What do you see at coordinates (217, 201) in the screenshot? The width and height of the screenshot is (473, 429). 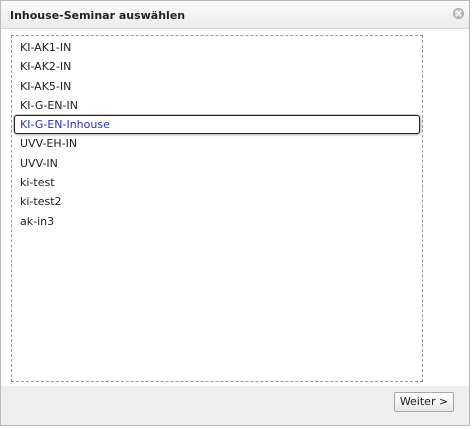 I see `list-item: ki-test2` at bounding box center [217, 201].